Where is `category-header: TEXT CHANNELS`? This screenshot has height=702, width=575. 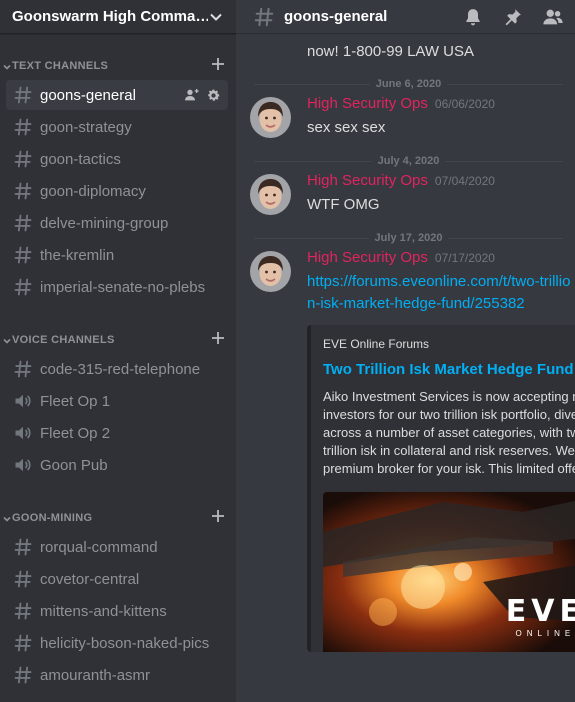
category-header: TEXT CHANNELS is located at coordinates (118, 61).